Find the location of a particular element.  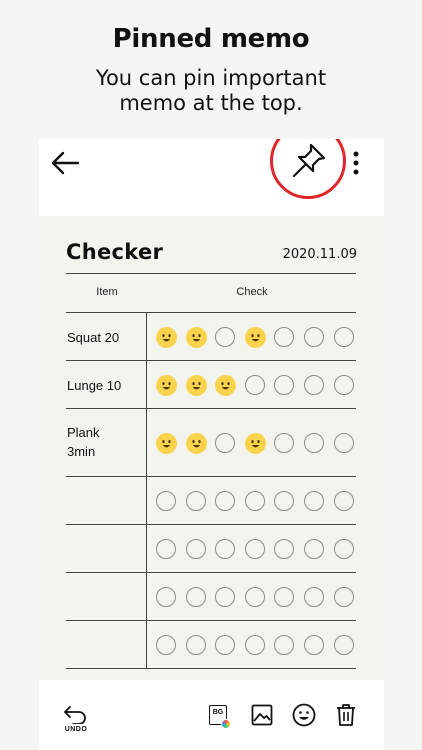

bottom-toolbar: UNDO BG is located at coordinates (211, 715).